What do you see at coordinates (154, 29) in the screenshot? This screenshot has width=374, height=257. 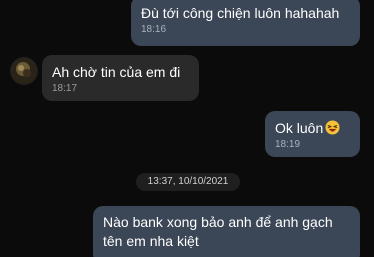 I see `message-timestamp: 18:16` at bounding box center [154, 29].